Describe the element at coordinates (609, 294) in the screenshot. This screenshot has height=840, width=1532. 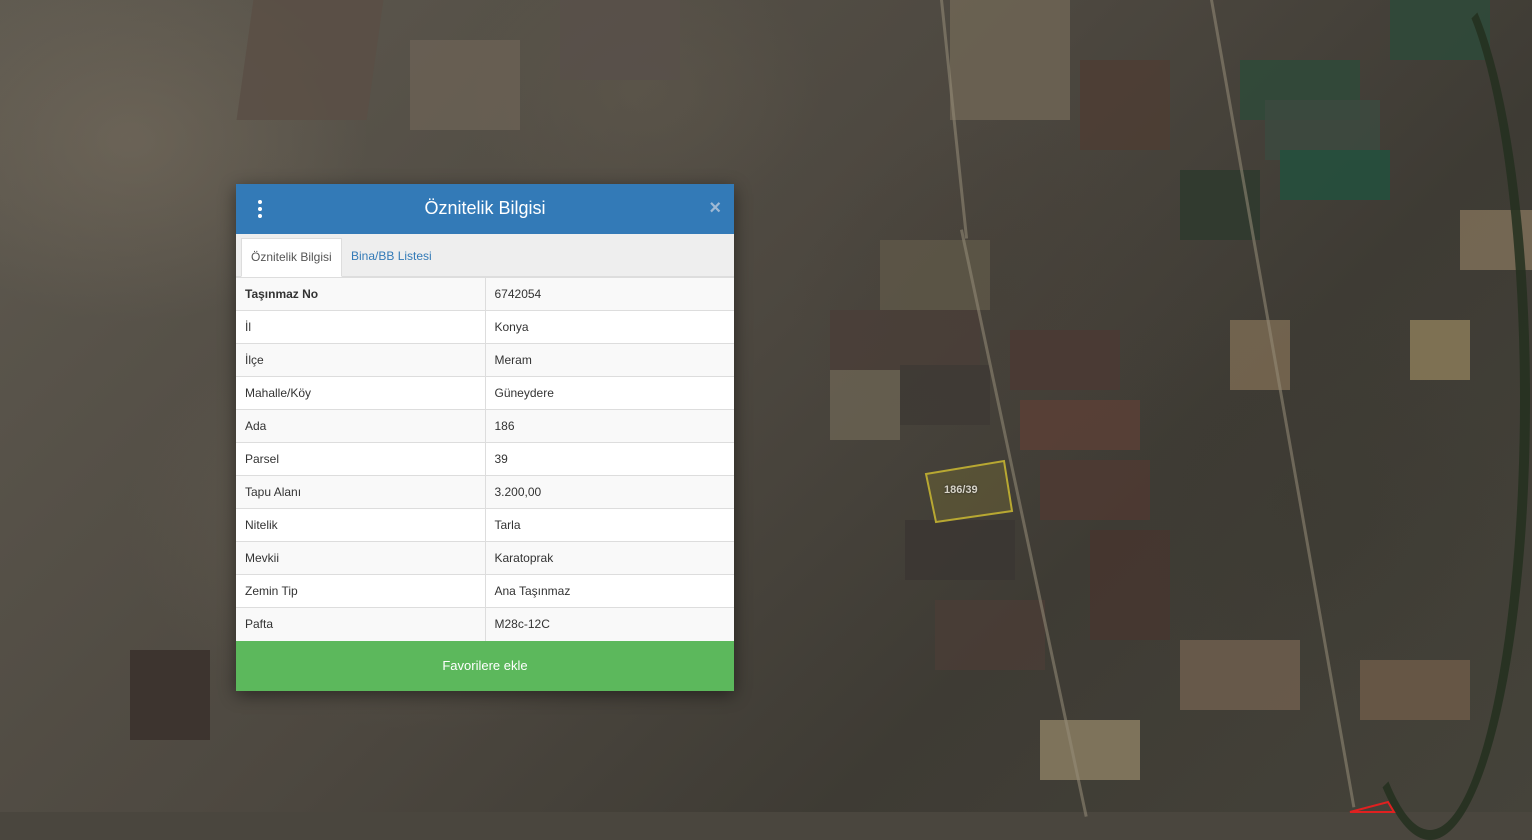
I see `attribute-value: 6742054` at that location.